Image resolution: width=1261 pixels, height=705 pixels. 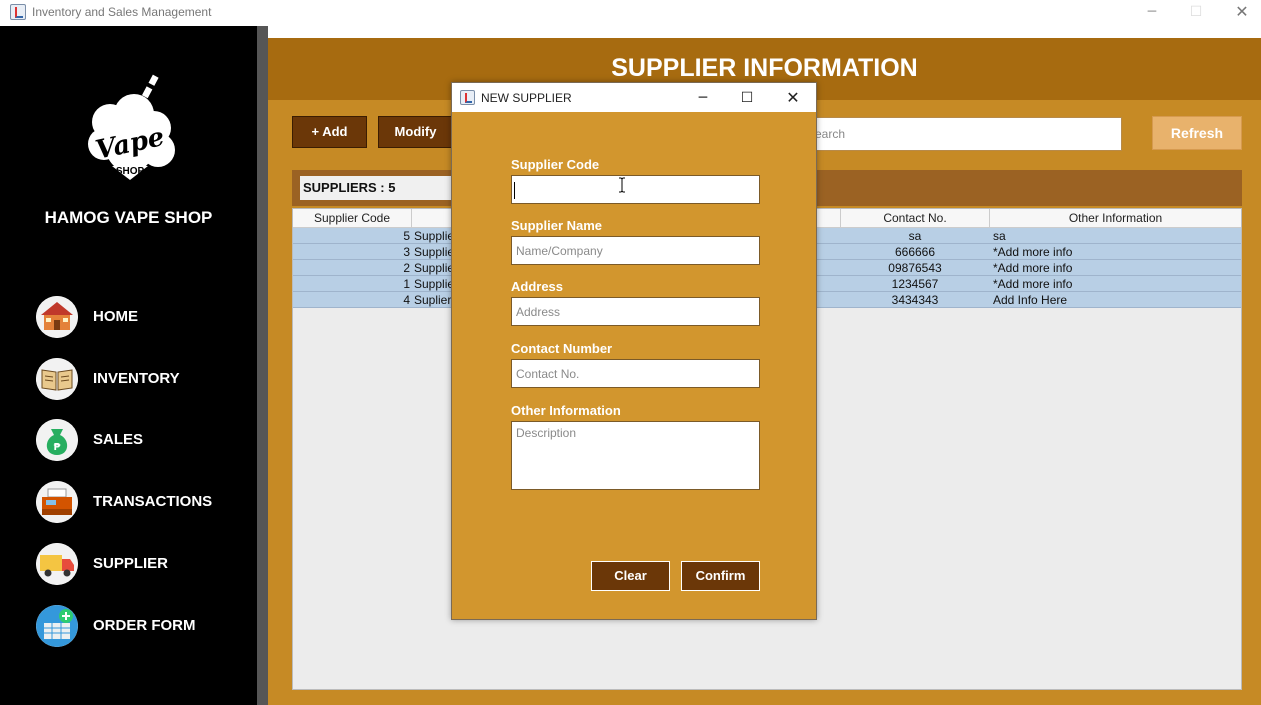 I want to click on ibeam-cursor-icon, so click(x=622, y=185).